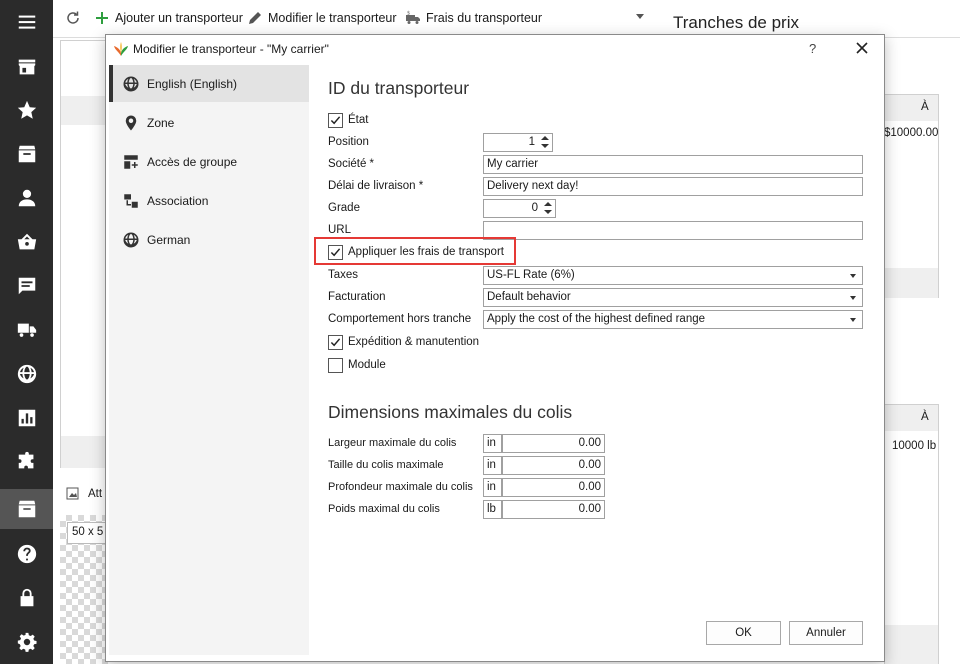 The image size is (960, 664). Describe the element at coordinates (862, 48) in the screenshot. I see `close-icon` at that location.